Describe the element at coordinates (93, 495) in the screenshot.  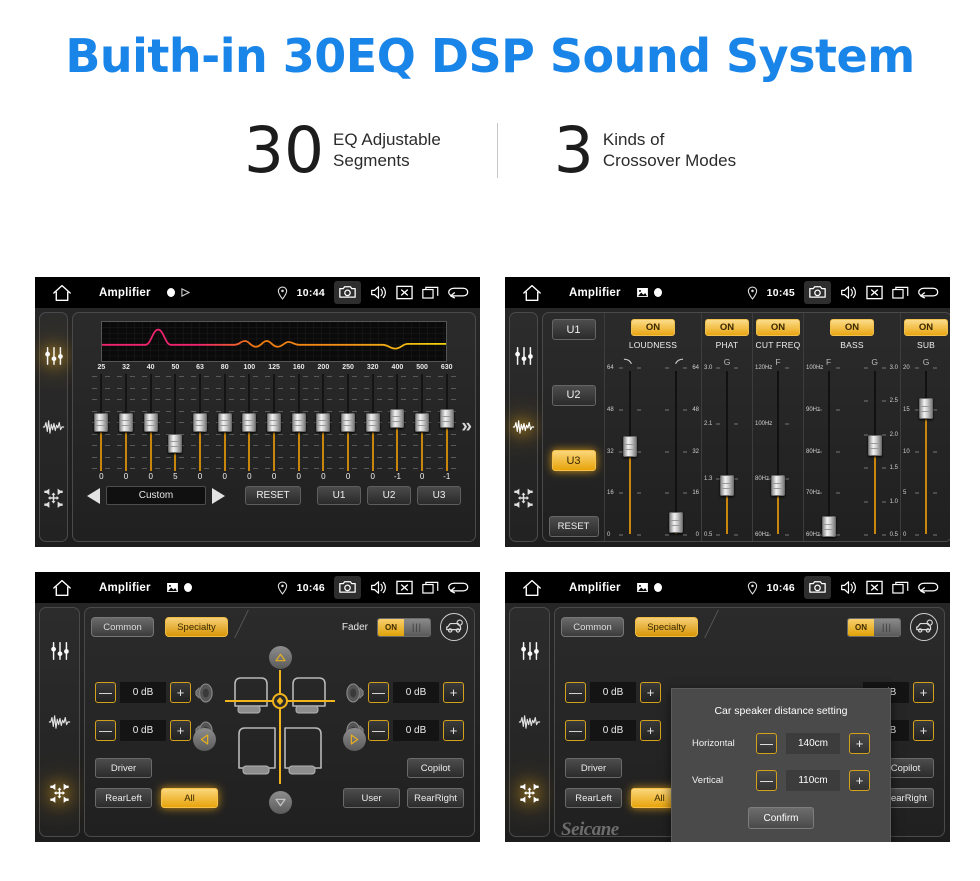
I see `prev-triangle-icon` at that location.